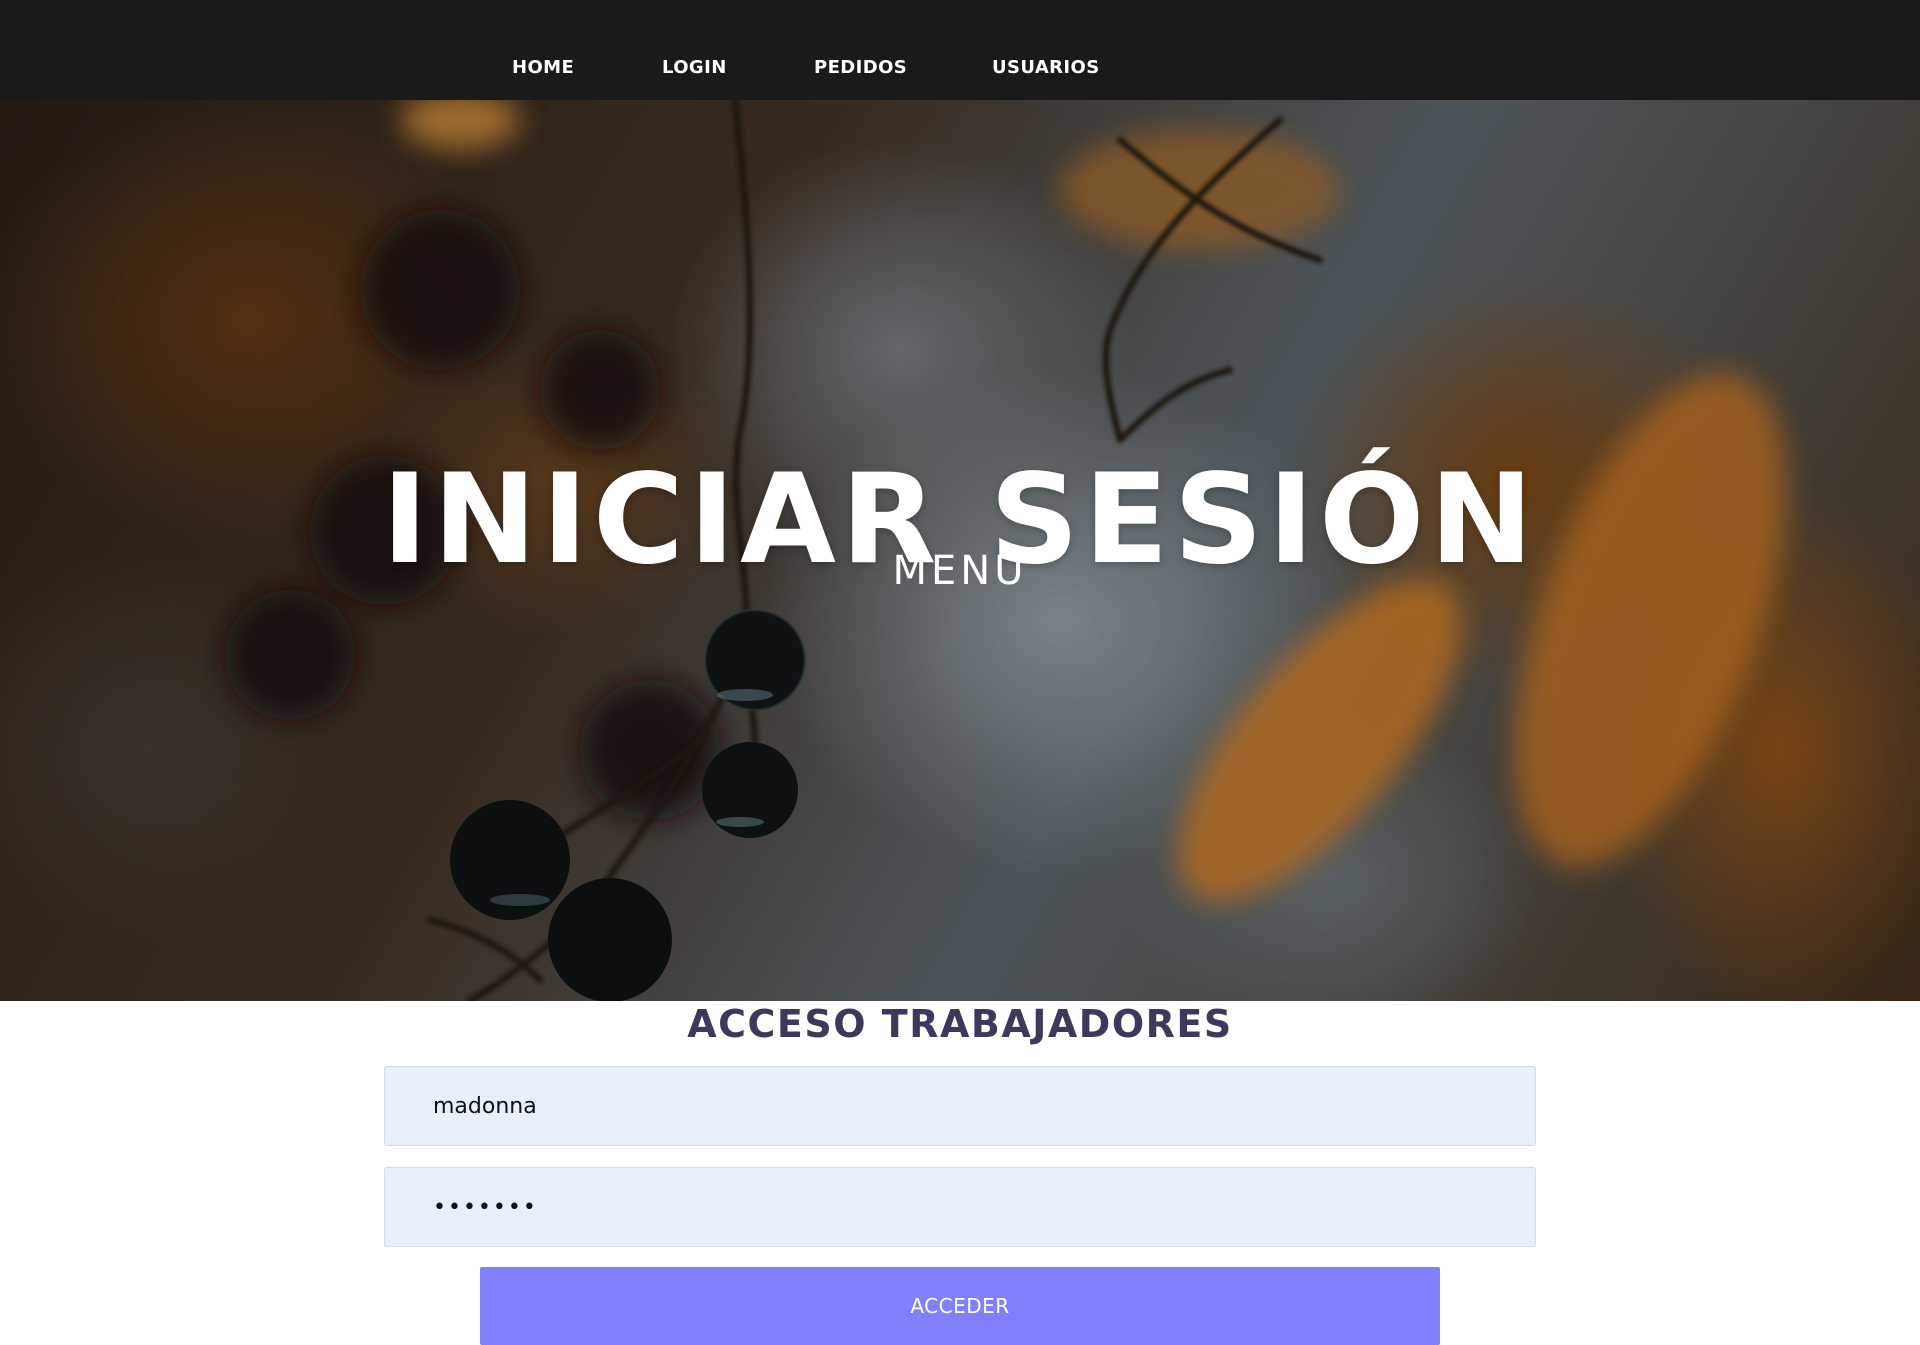  What do you see at coordinates (960, 1207) in the screenshot?
I see `password-input` at bounding box center [960, 1207].